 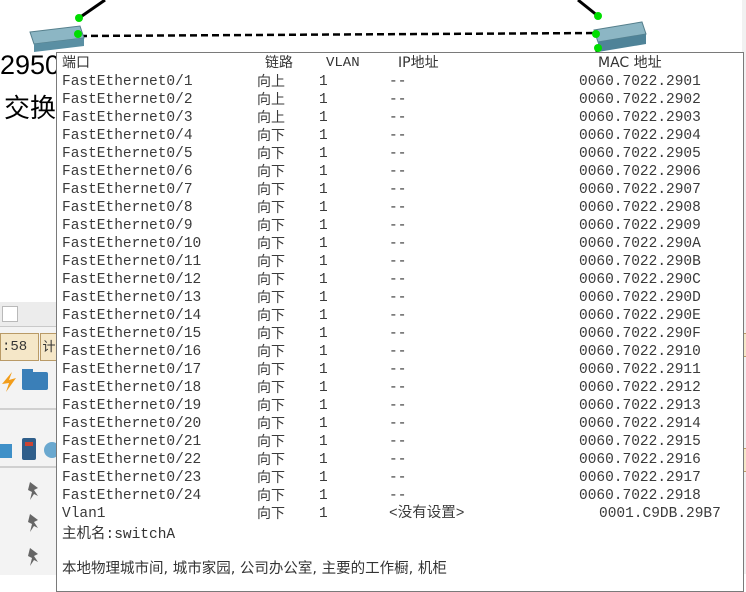 What do you see at coordinates (640, 280) in the screenshot?
I see `mac-cell: 0060.7022.290C` at bounding box center [640, 280].